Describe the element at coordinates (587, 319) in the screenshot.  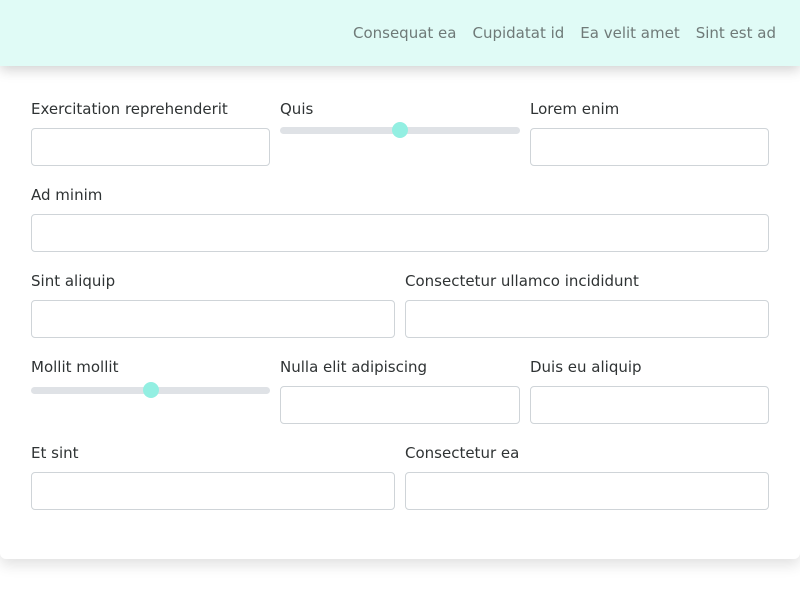
I see `consectetur-ullamco-incididunt-input` at that location.